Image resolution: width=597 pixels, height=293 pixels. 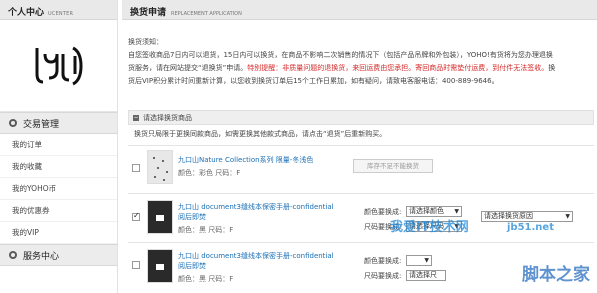 I want to click on sidebar-item-vip: 我的VIP, so click(x=58, y=233).